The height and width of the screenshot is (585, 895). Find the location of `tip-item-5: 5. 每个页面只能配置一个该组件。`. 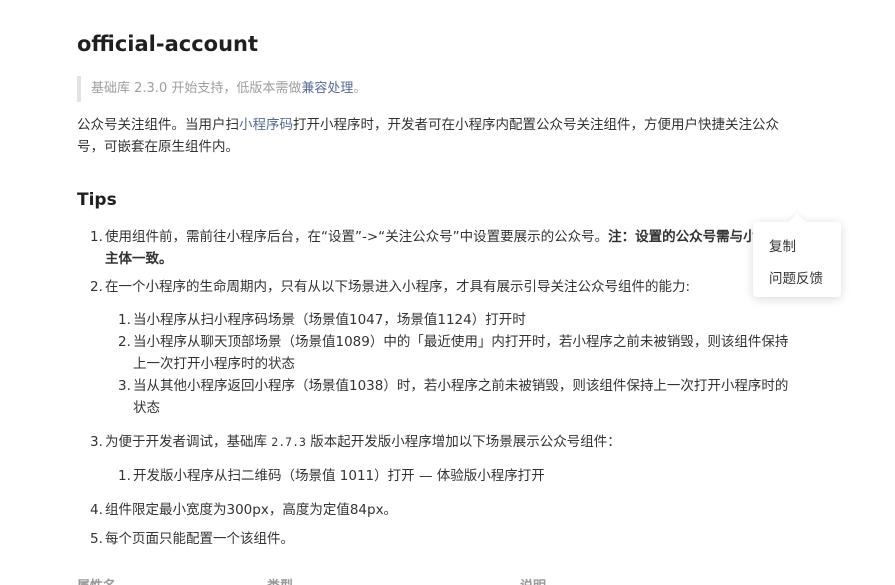

tip-item-5: 5. 每个页面只能配置一个该组件。 is located at coordinates (437, 539).